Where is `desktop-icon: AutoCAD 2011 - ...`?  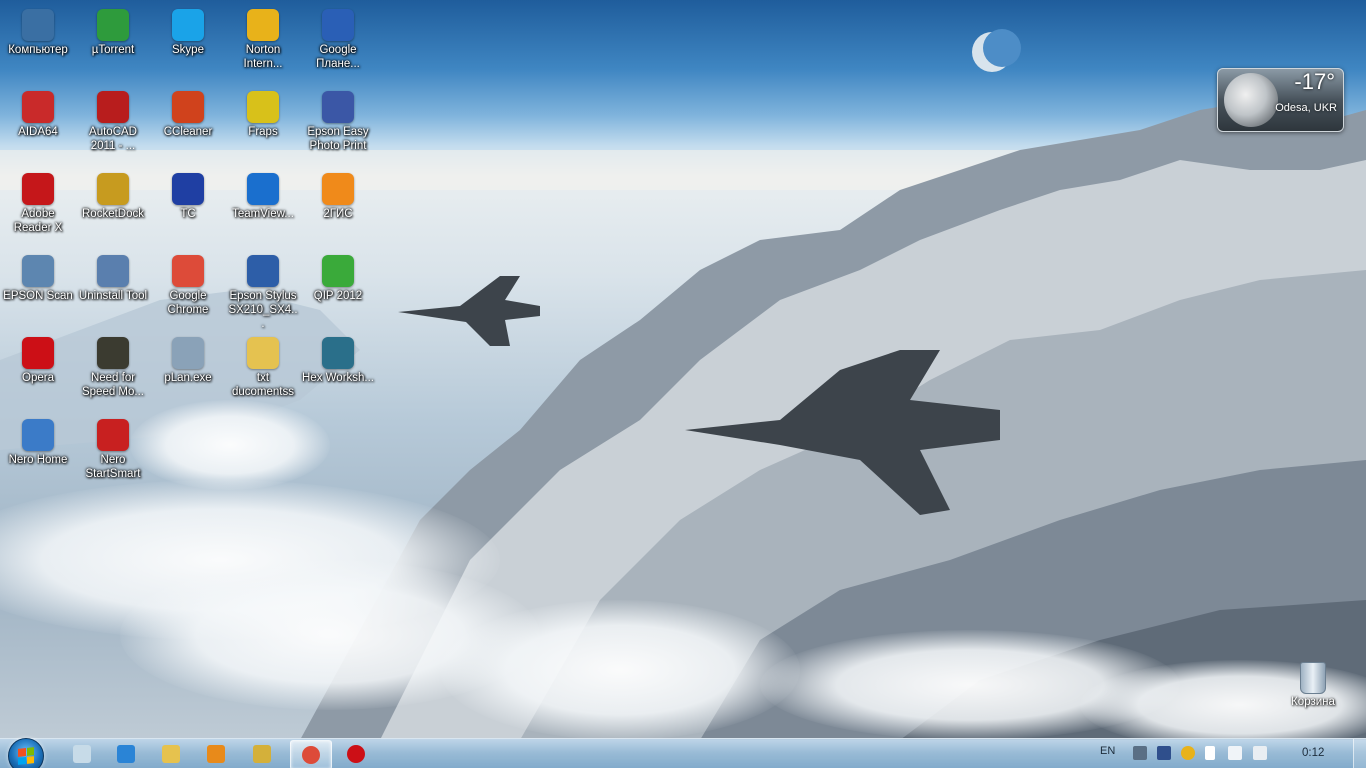
desktop-icon: AutoCAD 2011 - ... is located at coordinates (113, 126).